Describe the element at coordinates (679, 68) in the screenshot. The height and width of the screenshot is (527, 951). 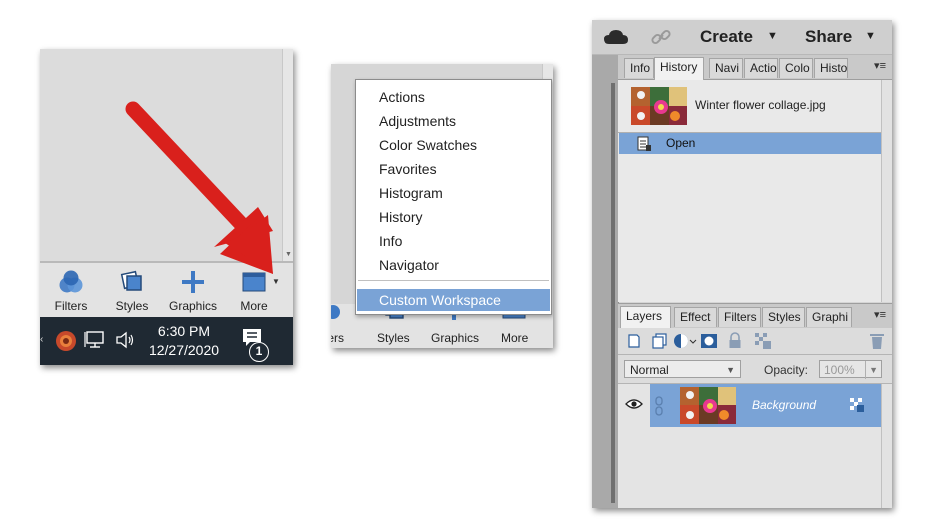
I see `tab-history: History` at that location.